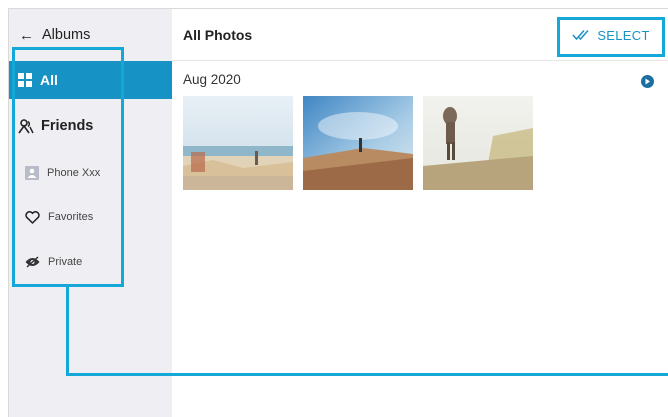  What do you see at coordinates (32, 262) in the screenshot?
I see `eye-slash-icon` at bounding box center [32, 262].